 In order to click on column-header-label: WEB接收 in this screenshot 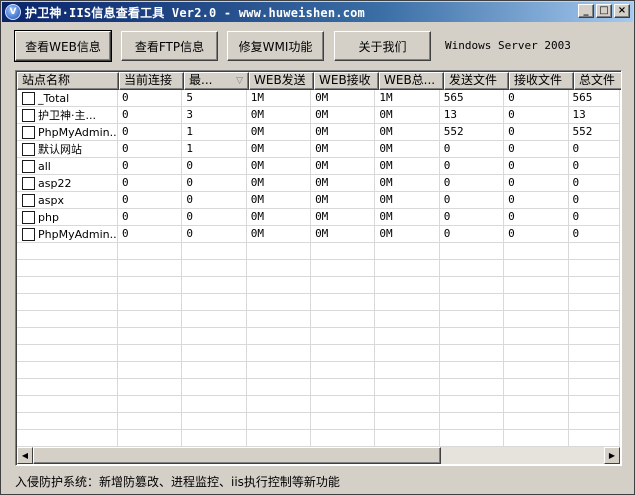, I will do `click(345, 80)`.